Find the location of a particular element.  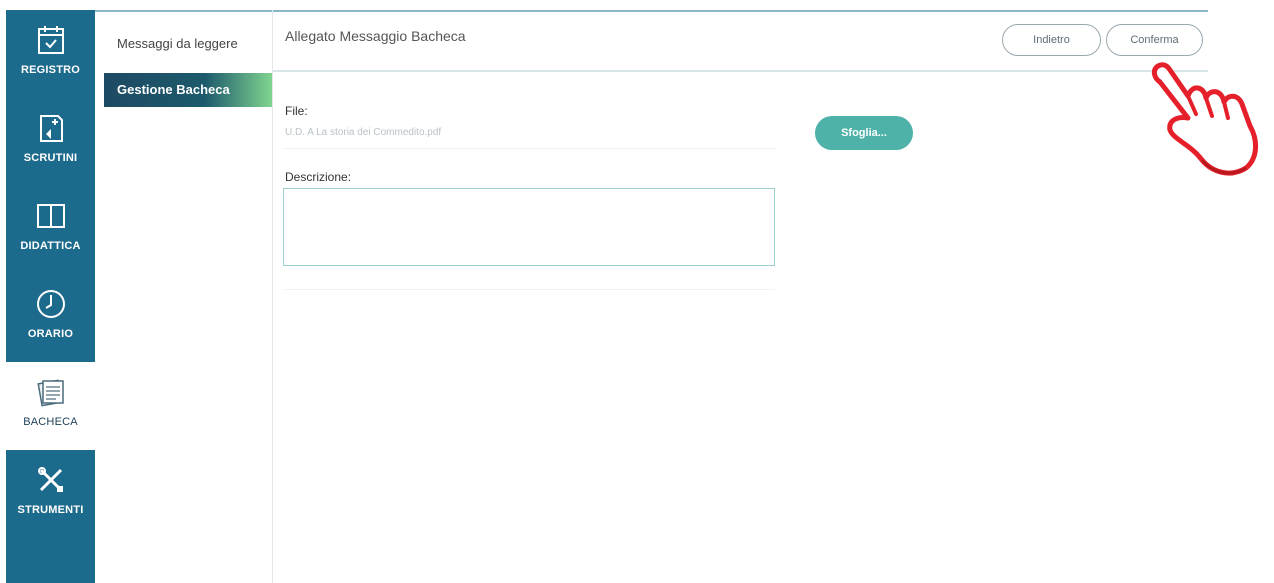

description-label: Descrizione: is located at coordinates (318, 177).